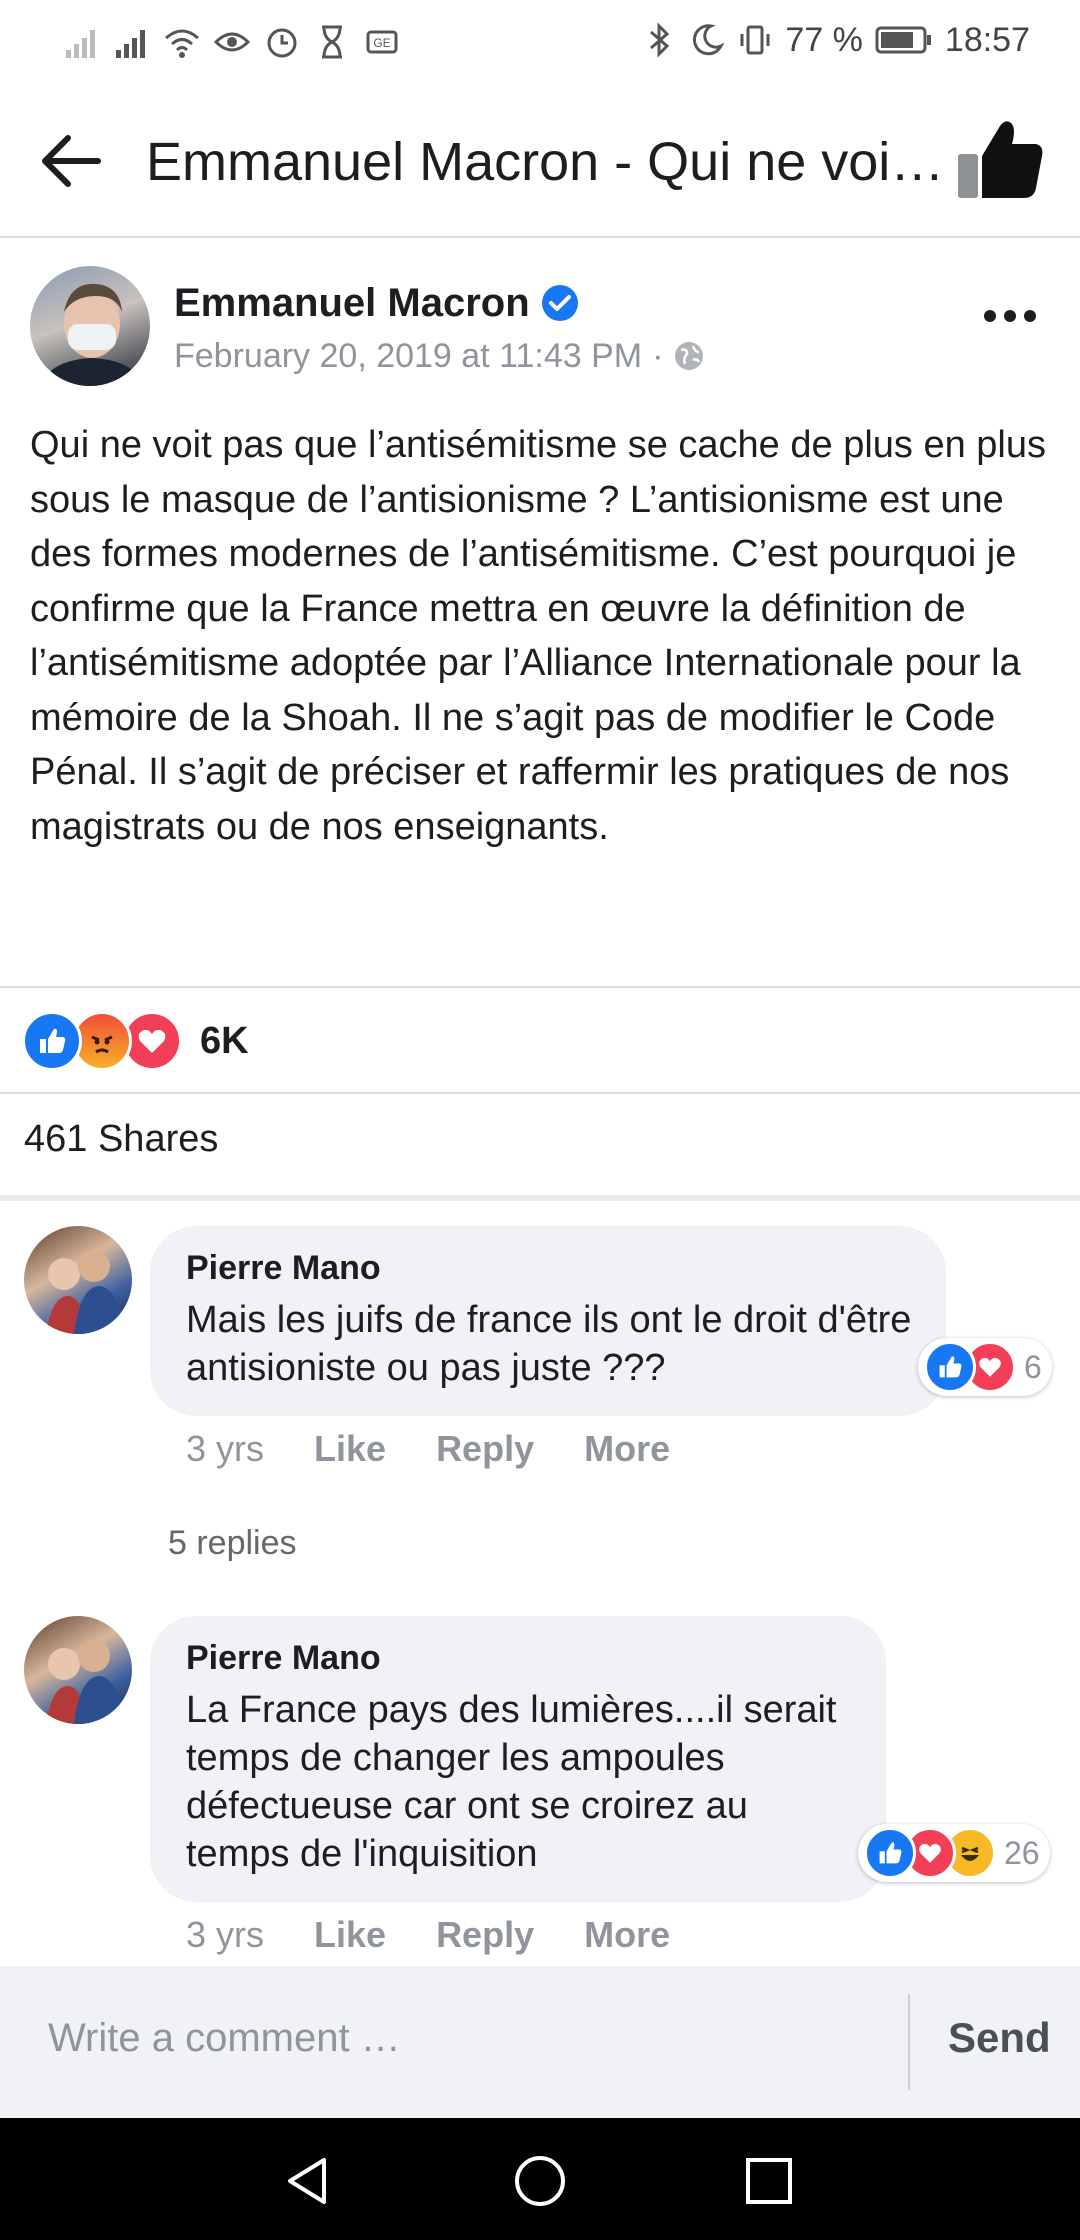 The width and height of the screenshot is (1080, 2240). Describe the element at coordinates (182, 43) in the screenshot. I see `wifi-icon` at that location.